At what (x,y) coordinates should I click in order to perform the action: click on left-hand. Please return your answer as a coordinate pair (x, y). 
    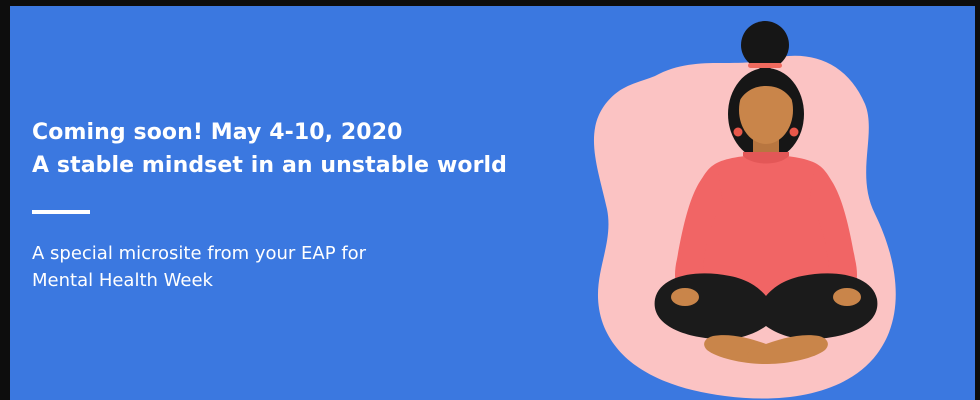
    Looking at the image, I should click on (685, 297).